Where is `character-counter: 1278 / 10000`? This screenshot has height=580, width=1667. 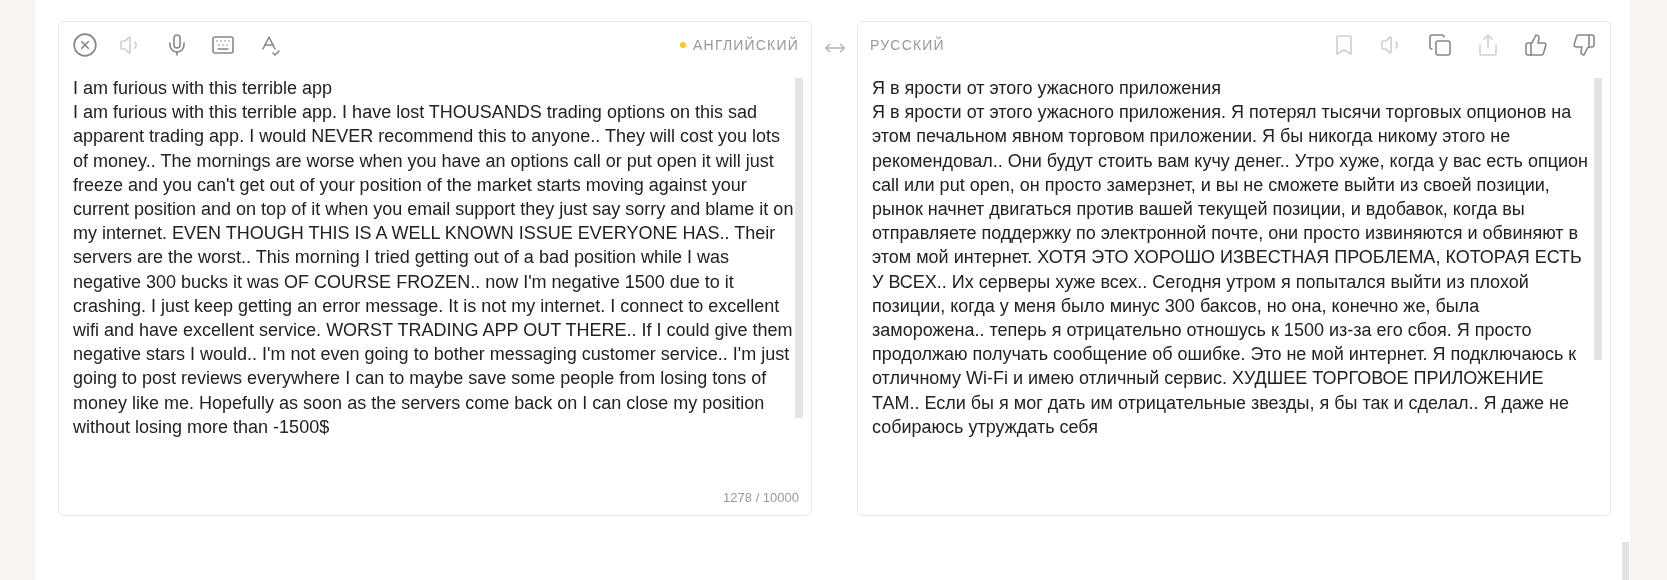
character-counter: 1278 / 10000 is located at coordinates (761, 497).